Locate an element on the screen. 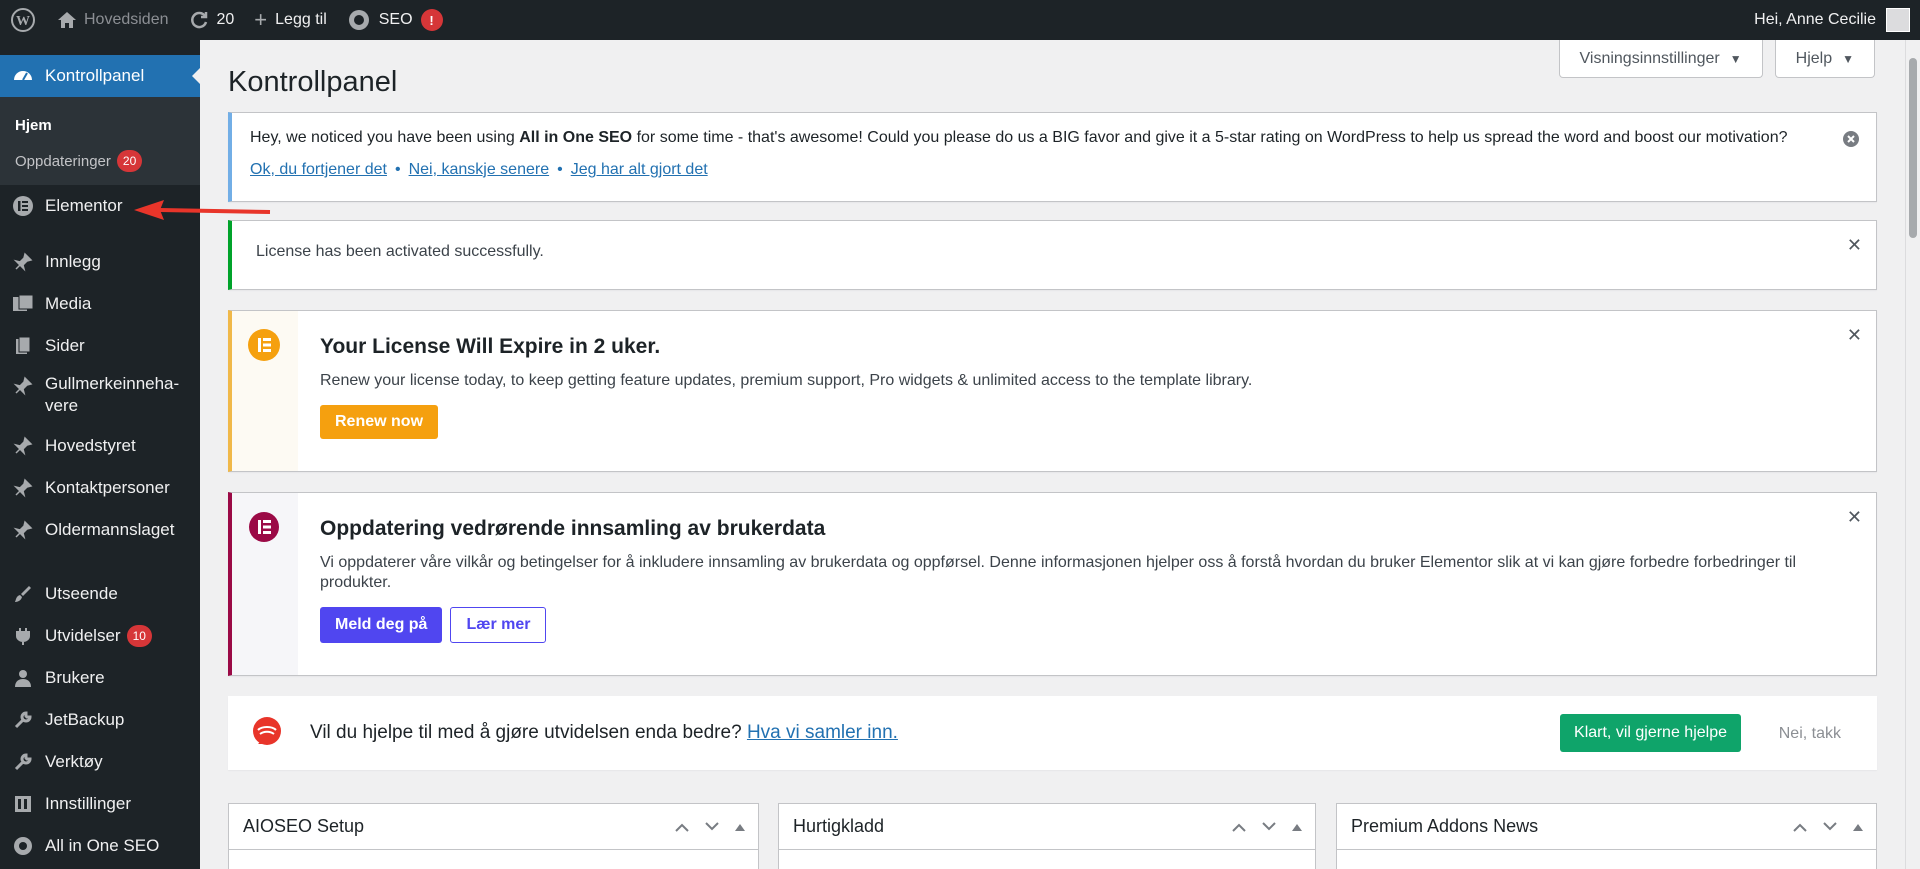 The height and width of the screenshot is (869, 1920). seo-menu: SEO ! is located at coordinates (395, 20).